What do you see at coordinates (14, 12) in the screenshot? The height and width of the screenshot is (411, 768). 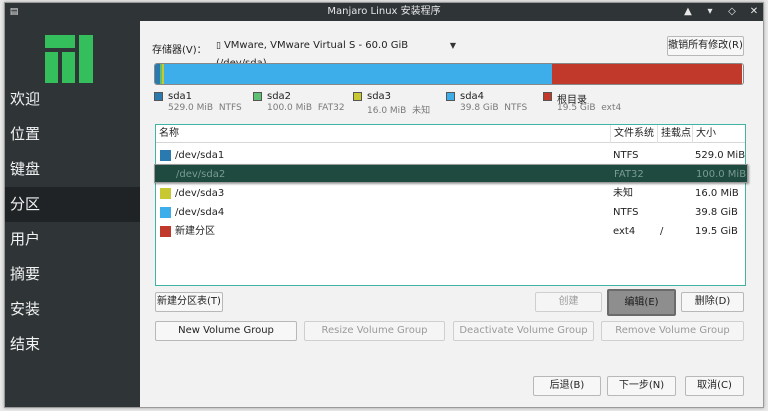 I see `app-menu-icon: ▤` at bounding box center [14, 12].